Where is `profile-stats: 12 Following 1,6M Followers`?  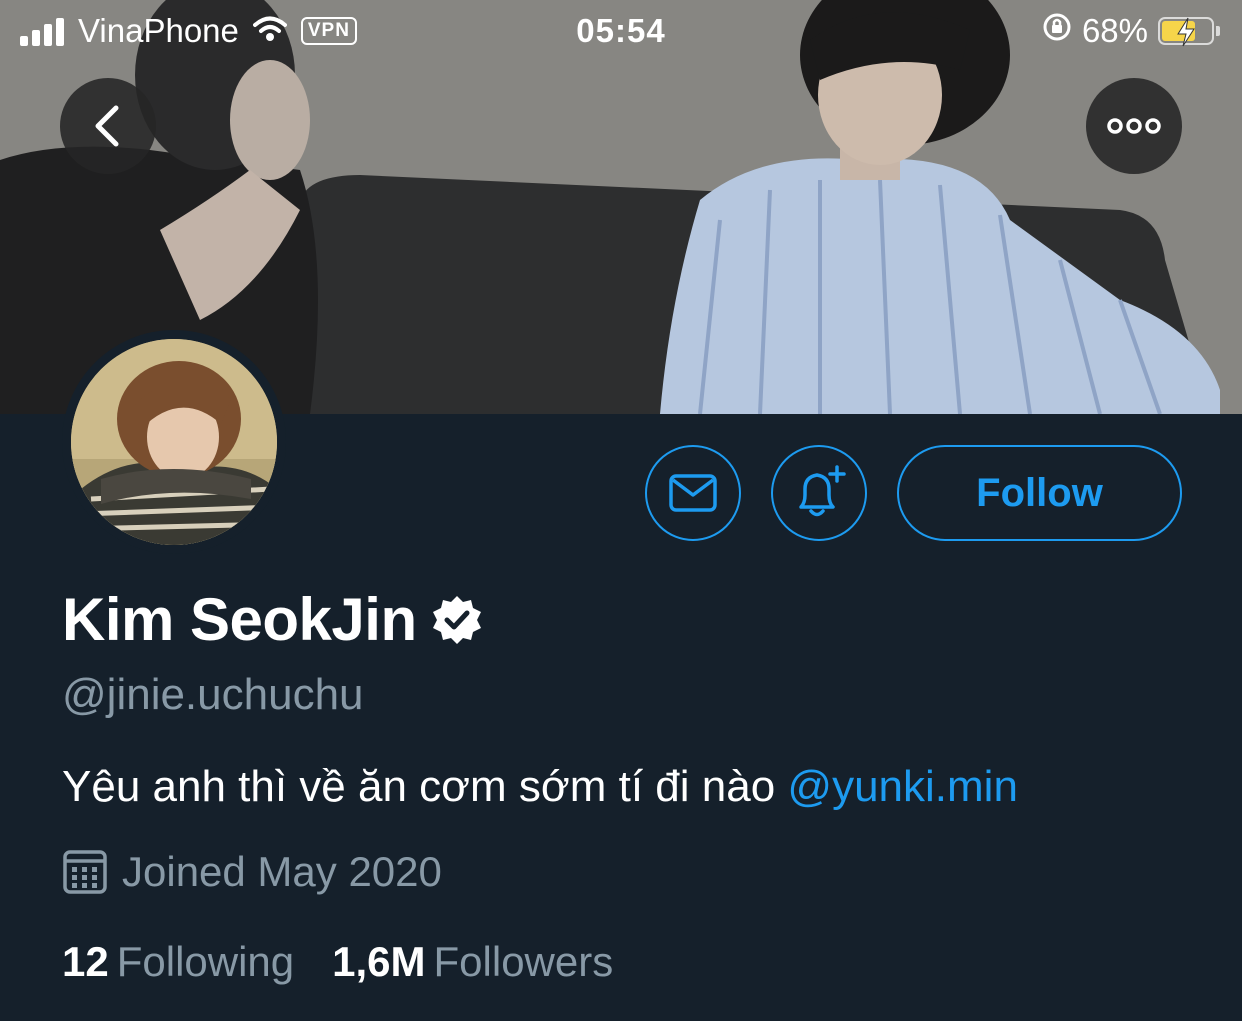 profile-stats: 12 Following 1,6M Followers is located at coordinates (337, 962).